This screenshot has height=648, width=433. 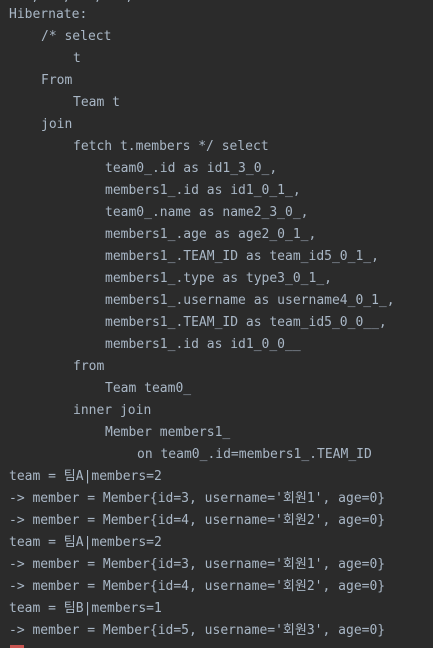 What do you see at coordinates (250, 300) in the screenshot?
I see `console-line: members1_.username as username4_0_1_,` at bounding box center [250, 300].